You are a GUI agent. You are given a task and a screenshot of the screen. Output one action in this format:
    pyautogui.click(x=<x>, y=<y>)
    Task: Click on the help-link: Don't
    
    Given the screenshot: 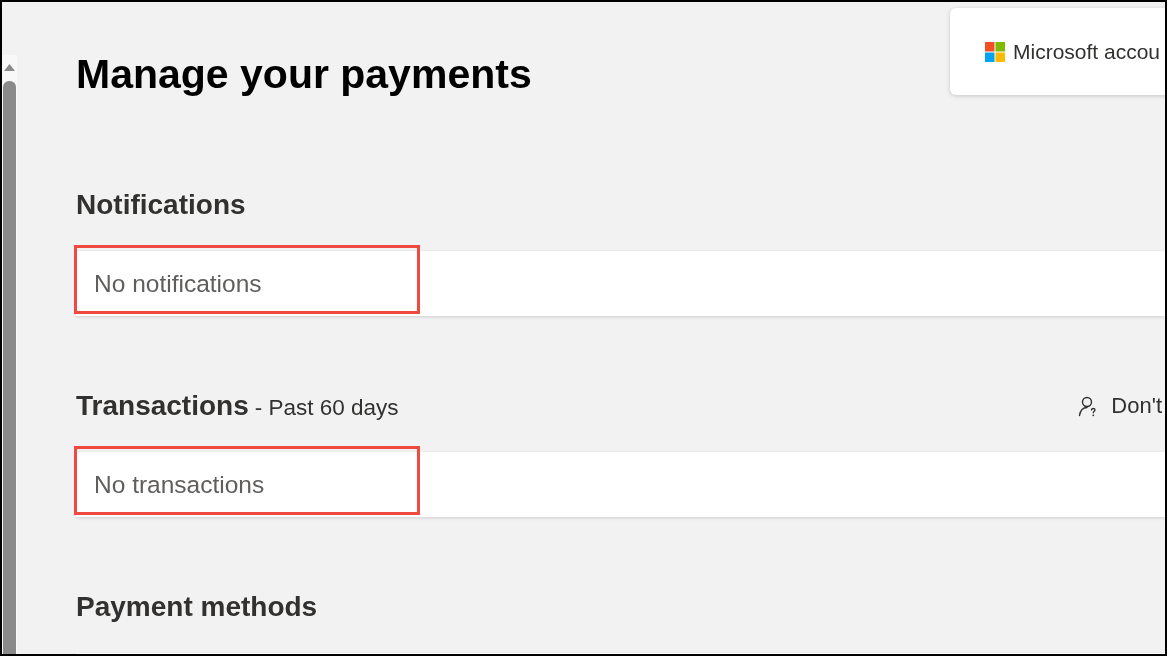 What is the action you would take?
    pyautogui.click(x=1120, y=406)
    